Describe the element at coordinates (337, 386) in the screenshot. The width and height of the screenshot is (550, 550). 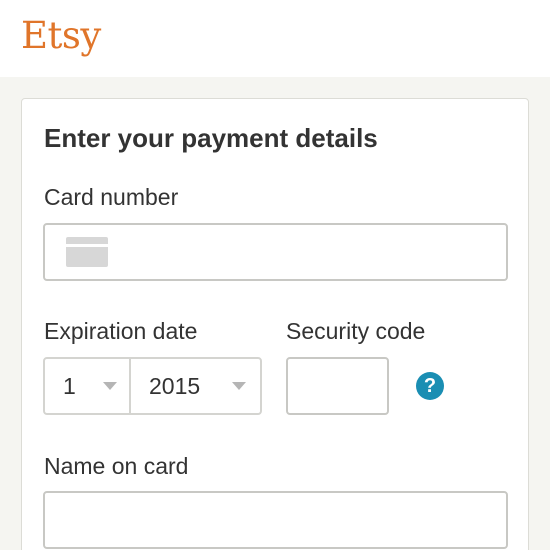
I see `security-code-input` at that location.